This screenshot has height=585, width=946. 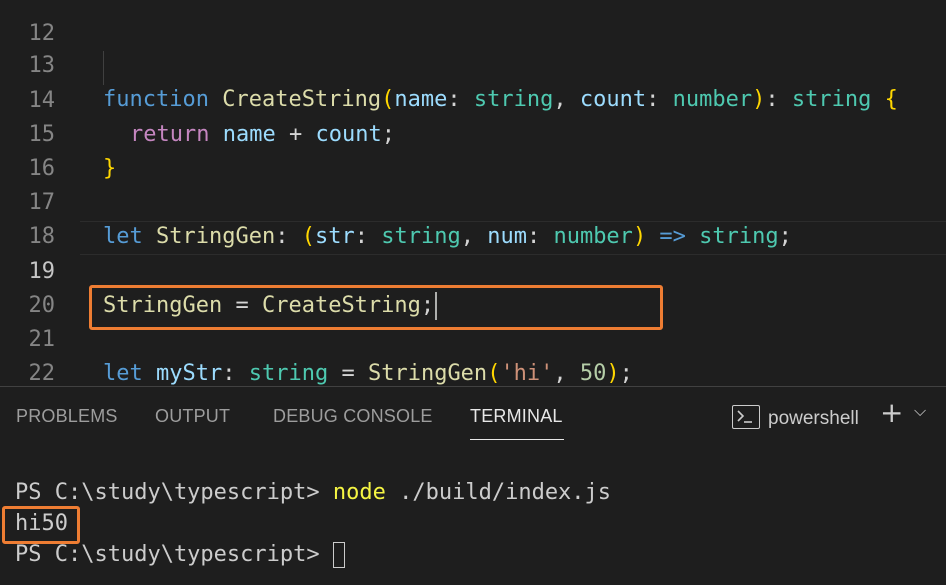 I want to click on terminal-line: PS C:\study\typescript>, so click(x=180, y=555).